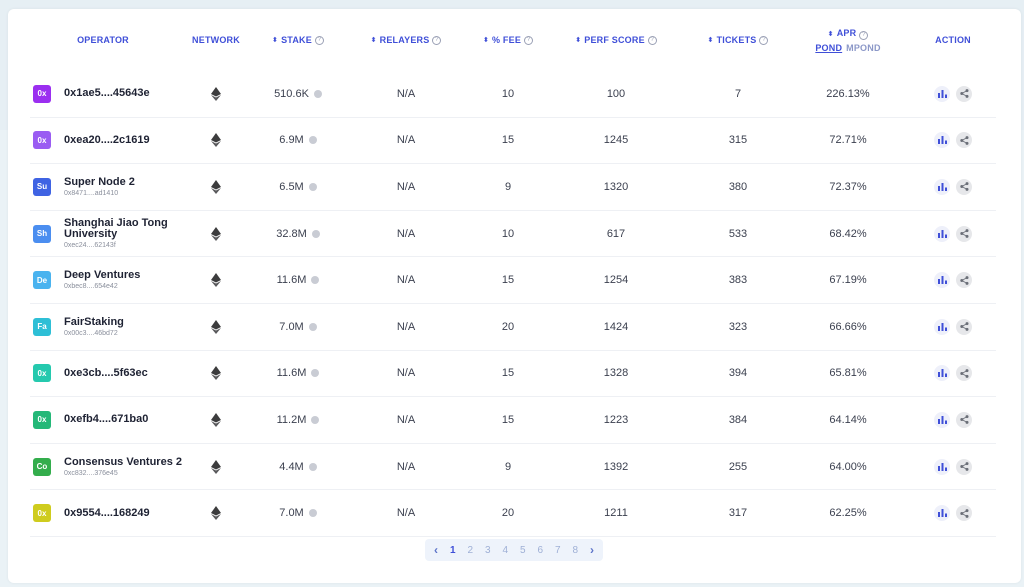 This screenshot has width=1024, height=587. I want to click on chevron-left-icon: ‹, so click(436, 550).